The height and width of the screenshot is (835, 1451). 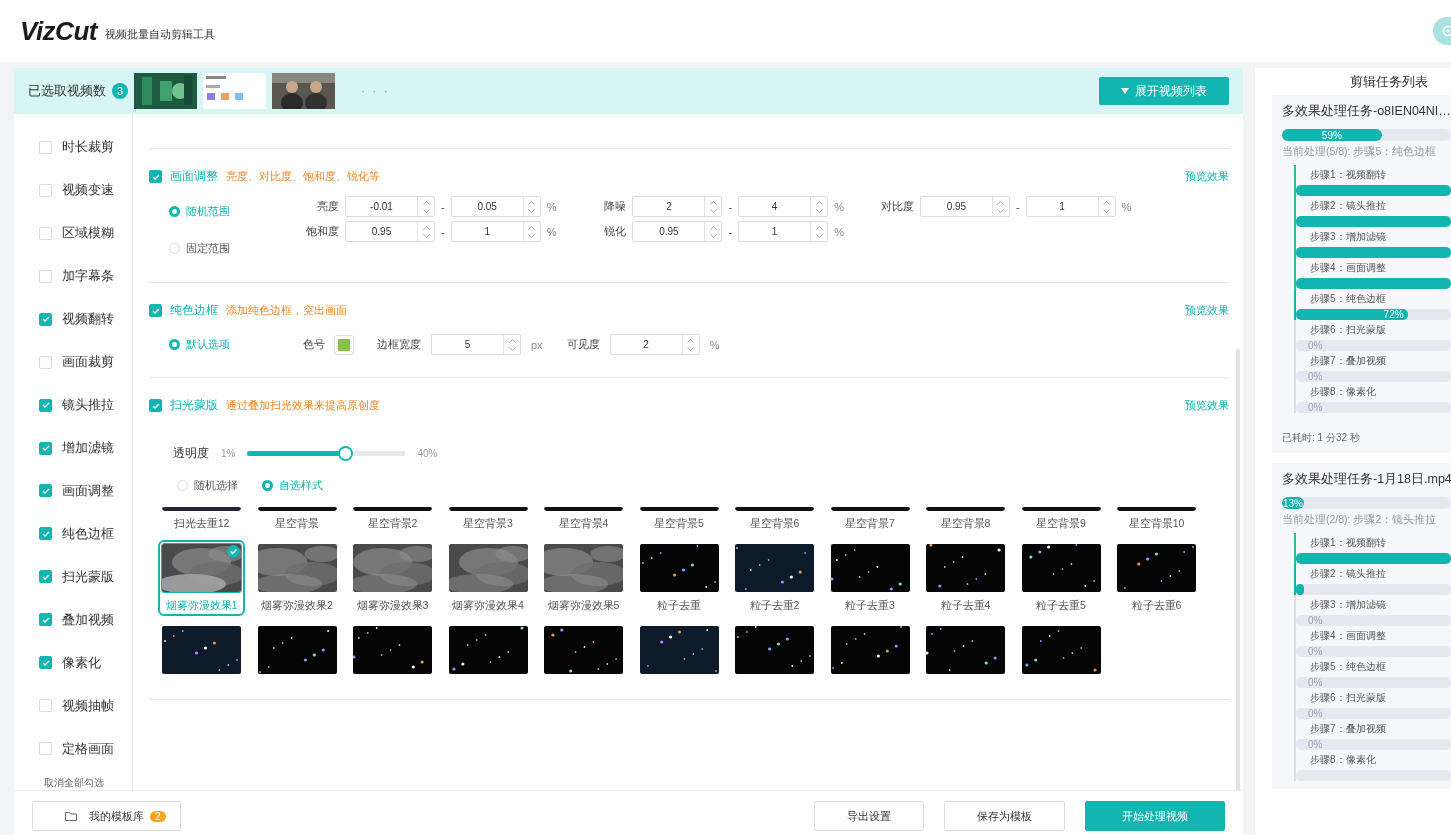 What do you see at coordinates (88, 276) in the screenshot?
I see `effect-label: 加字幕条` at bounding box center [88, 276].